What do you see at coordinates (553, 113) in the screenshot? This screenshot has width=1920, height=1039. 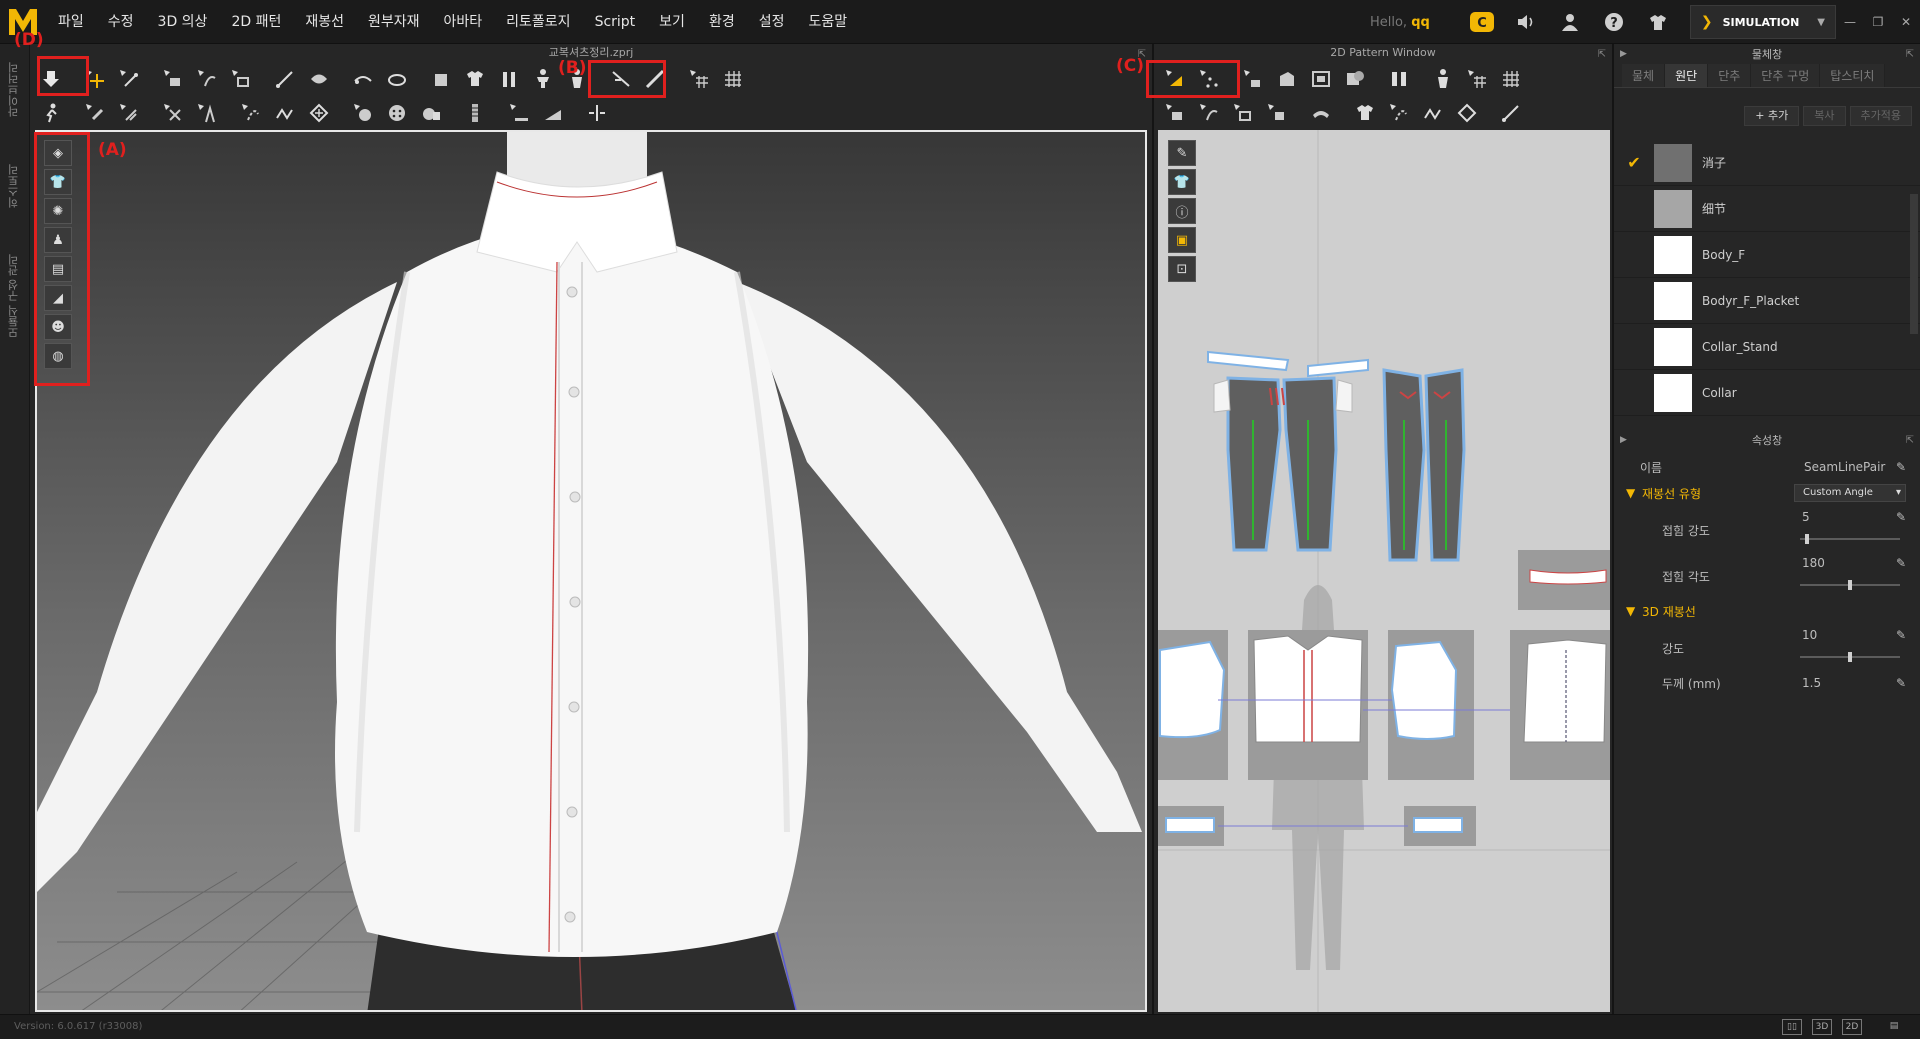 I see `trim-icon` at bounding box center [553, 113].